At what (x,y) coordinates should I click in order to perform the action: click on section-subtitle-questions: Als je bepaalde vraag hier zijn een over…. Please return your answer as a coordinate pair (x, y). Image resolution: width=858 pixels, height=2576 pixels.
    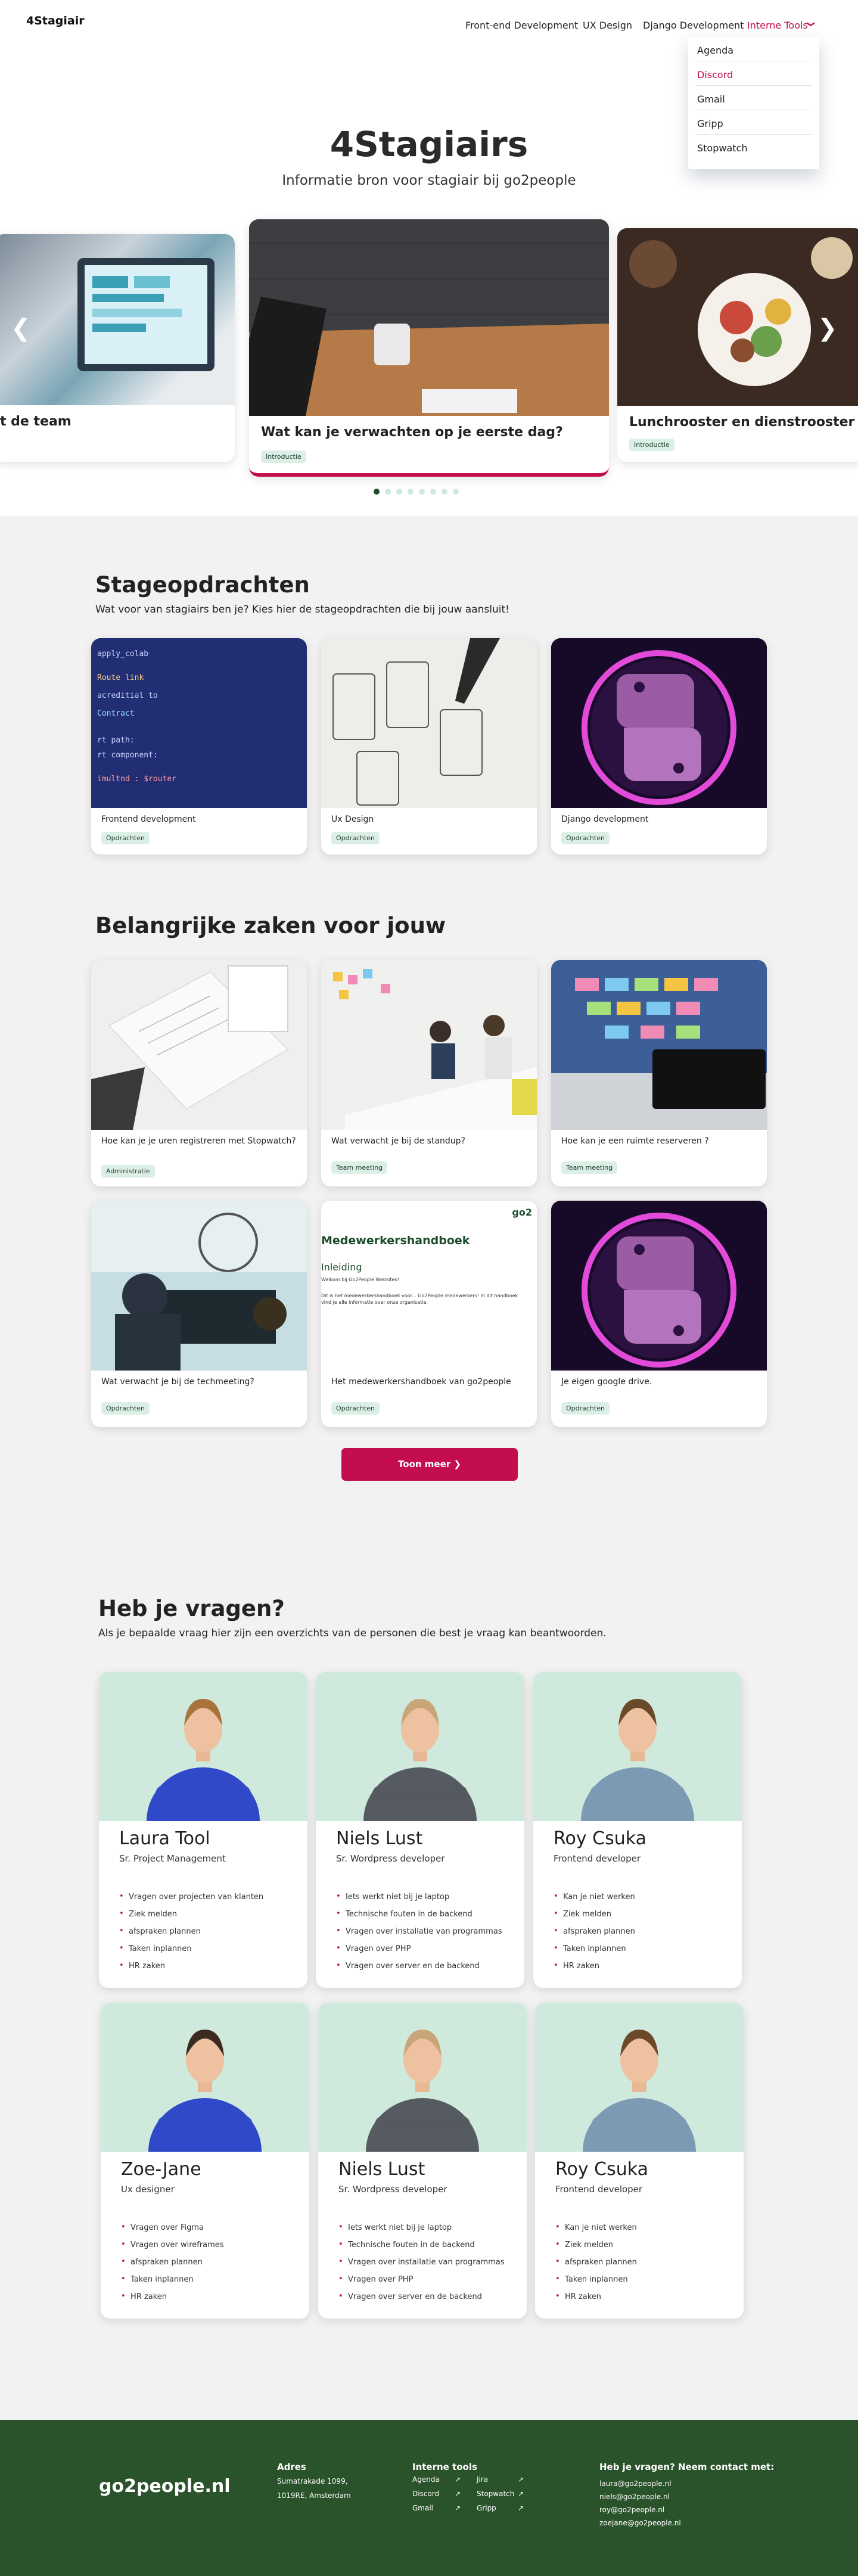
    Looking at the image, I should click on (352, 1633).